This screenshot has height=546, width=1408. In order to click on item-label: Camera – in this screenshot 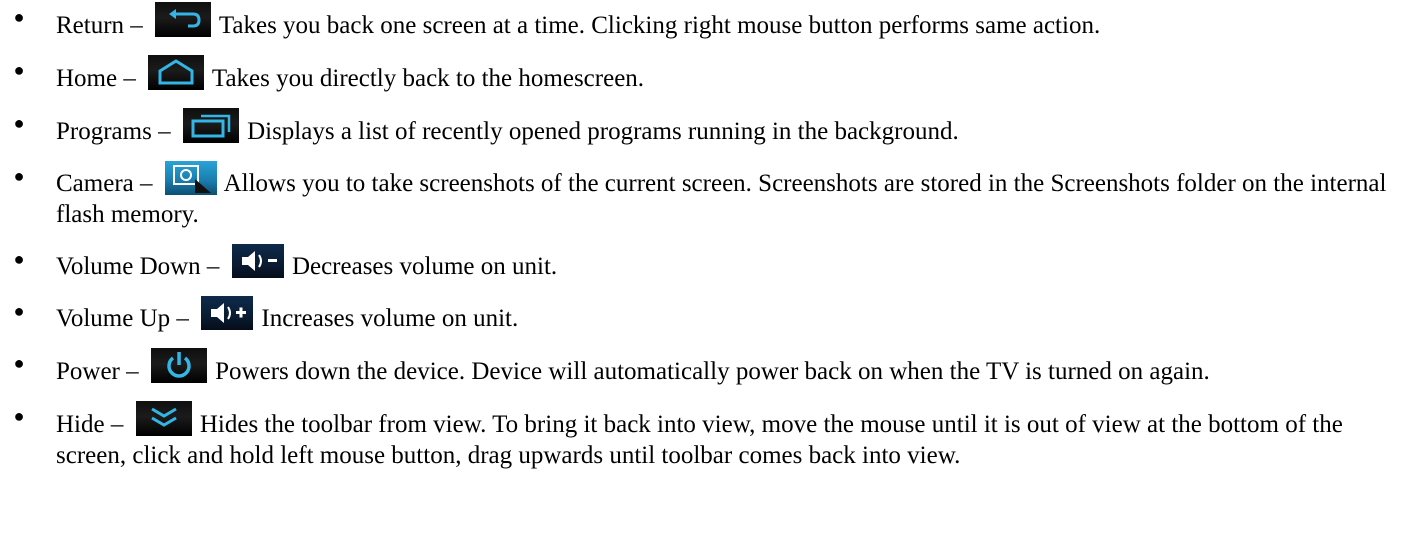, I will do `click(104, 183)`.